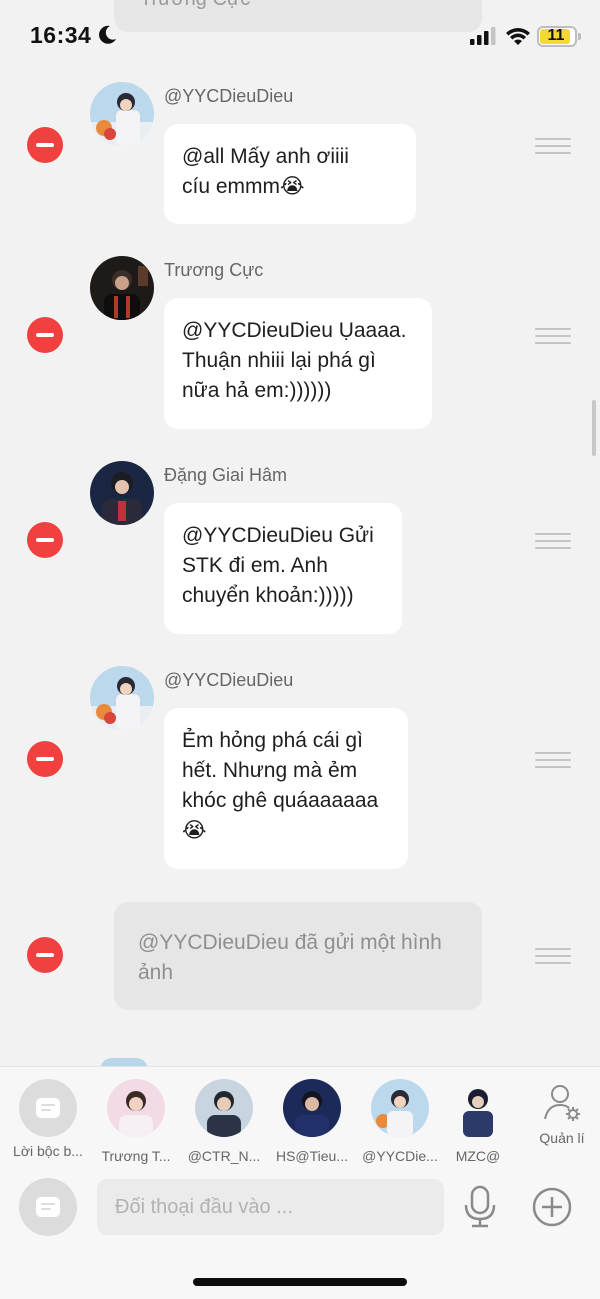 The height and width of the screenshot is (1299, 600). Describe the element at coordinates (270, 770) in the screenshot. I see `message-line: hết. Nhưng mà ẻm` at that location.